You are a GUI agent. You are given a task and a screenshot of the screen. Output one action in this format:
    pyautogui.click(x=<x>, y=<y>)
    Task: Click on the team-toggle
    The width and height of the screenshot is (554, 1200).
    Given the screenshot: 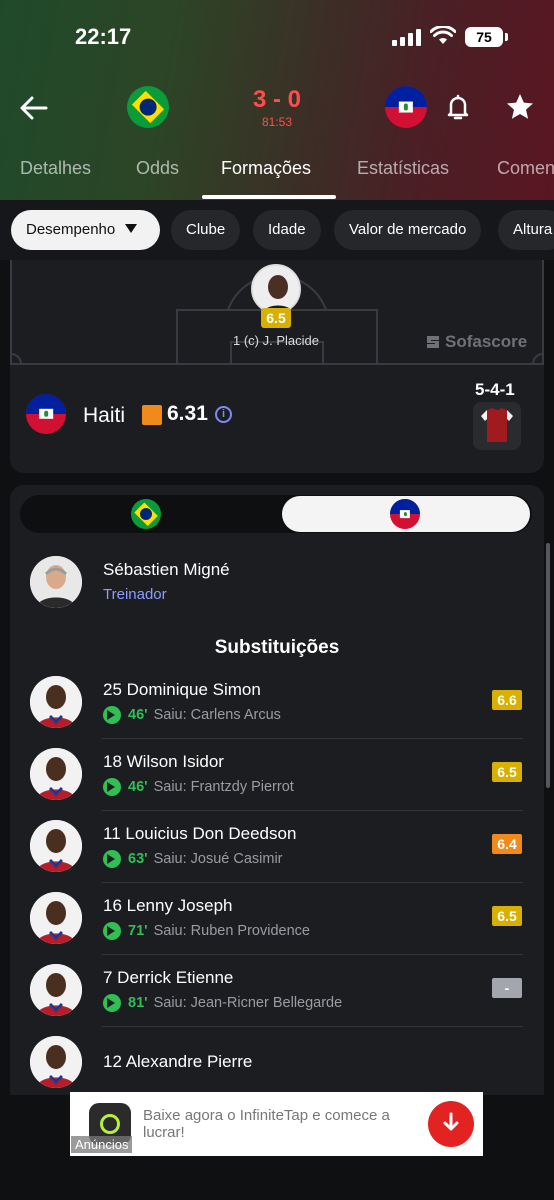 What is the action you would take?
    pyautogui.click(x=276, y=514)
    